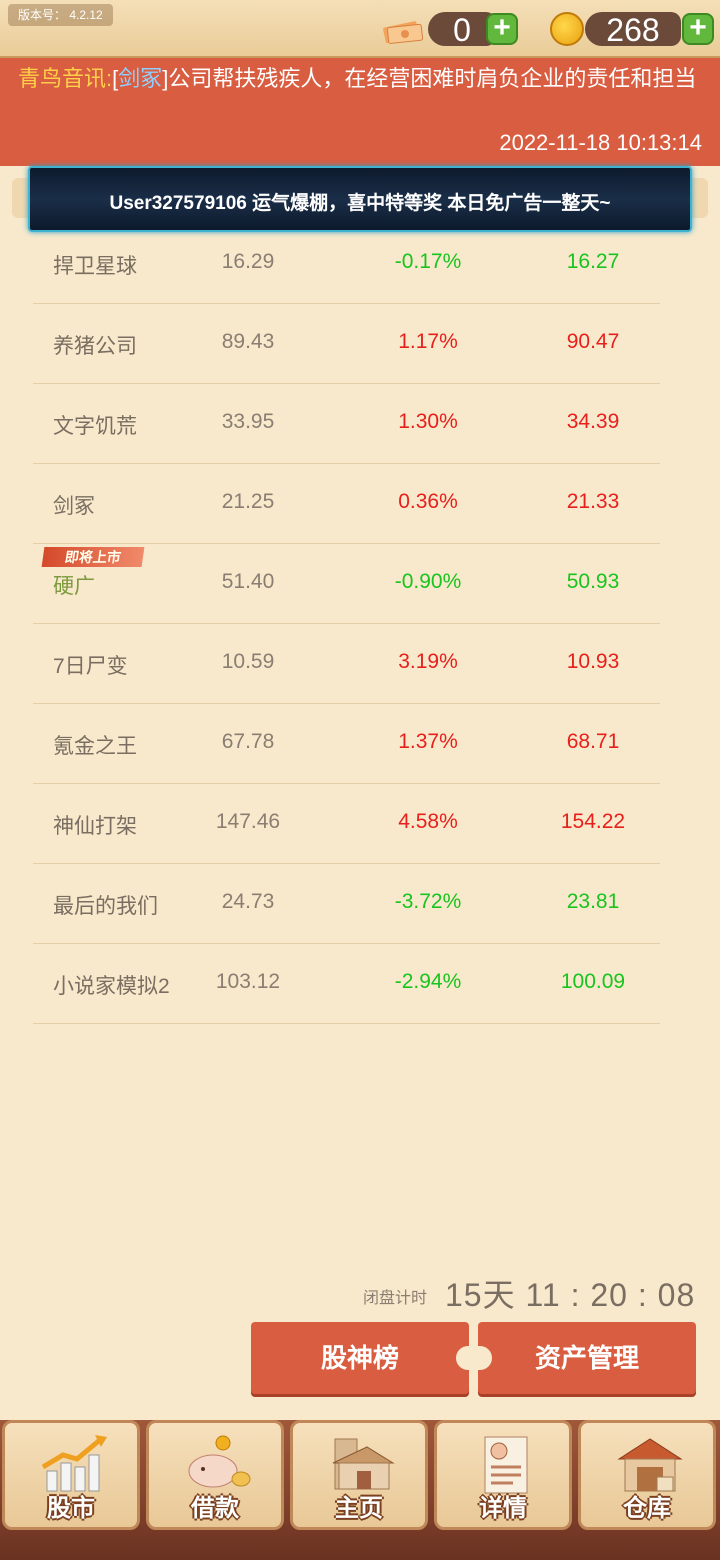 The image size is (720, 1560). I want to click on stock-next-price: 21.33, so click(593, 501).